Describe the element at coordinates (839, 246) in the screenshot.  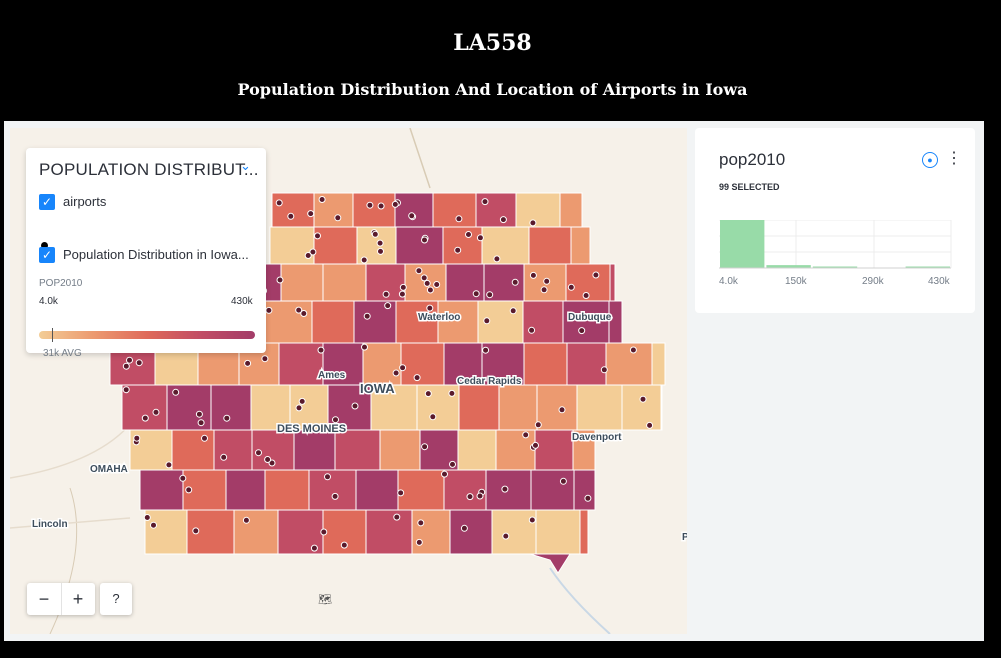
I see `histogram-chart` at that location.